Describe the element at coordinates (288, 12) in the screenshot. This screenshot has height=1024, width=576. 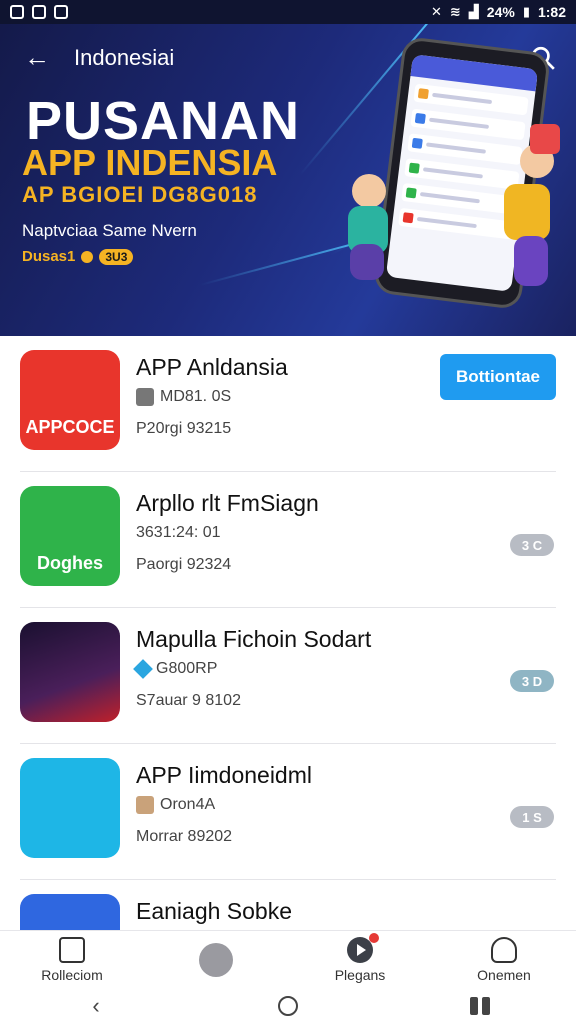
I see `status-bar: ✕ ≋ ▟ 24% ▮ 1:82` at that location.